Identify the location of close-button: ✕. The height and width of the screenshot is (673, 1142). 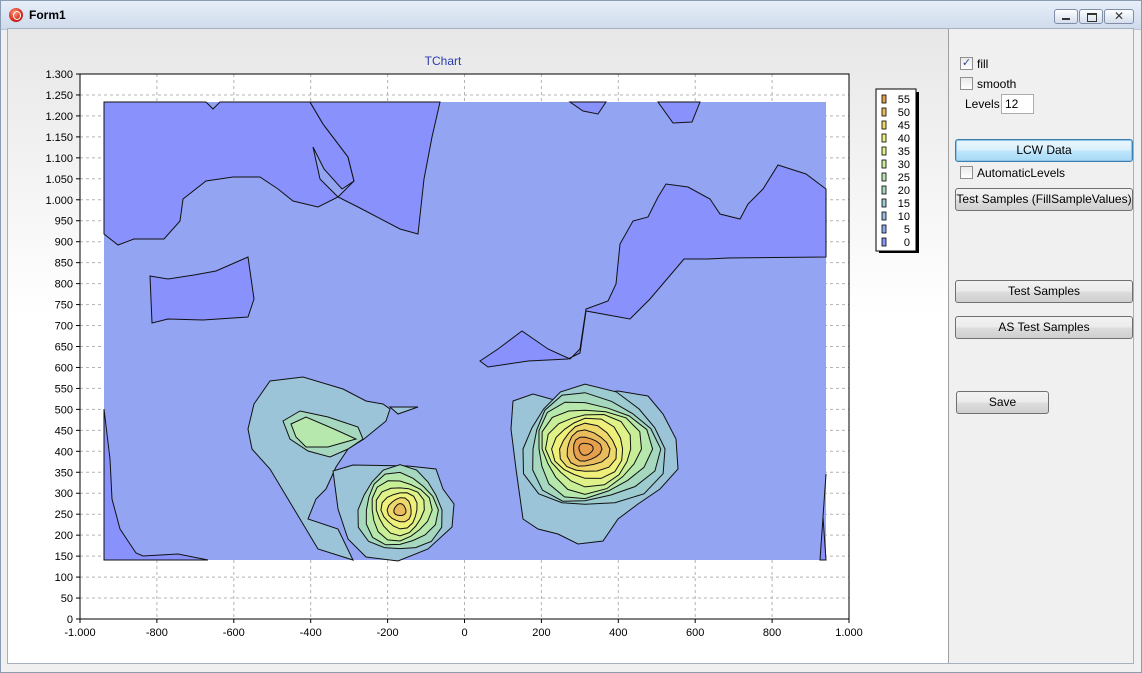
(1119, 16).